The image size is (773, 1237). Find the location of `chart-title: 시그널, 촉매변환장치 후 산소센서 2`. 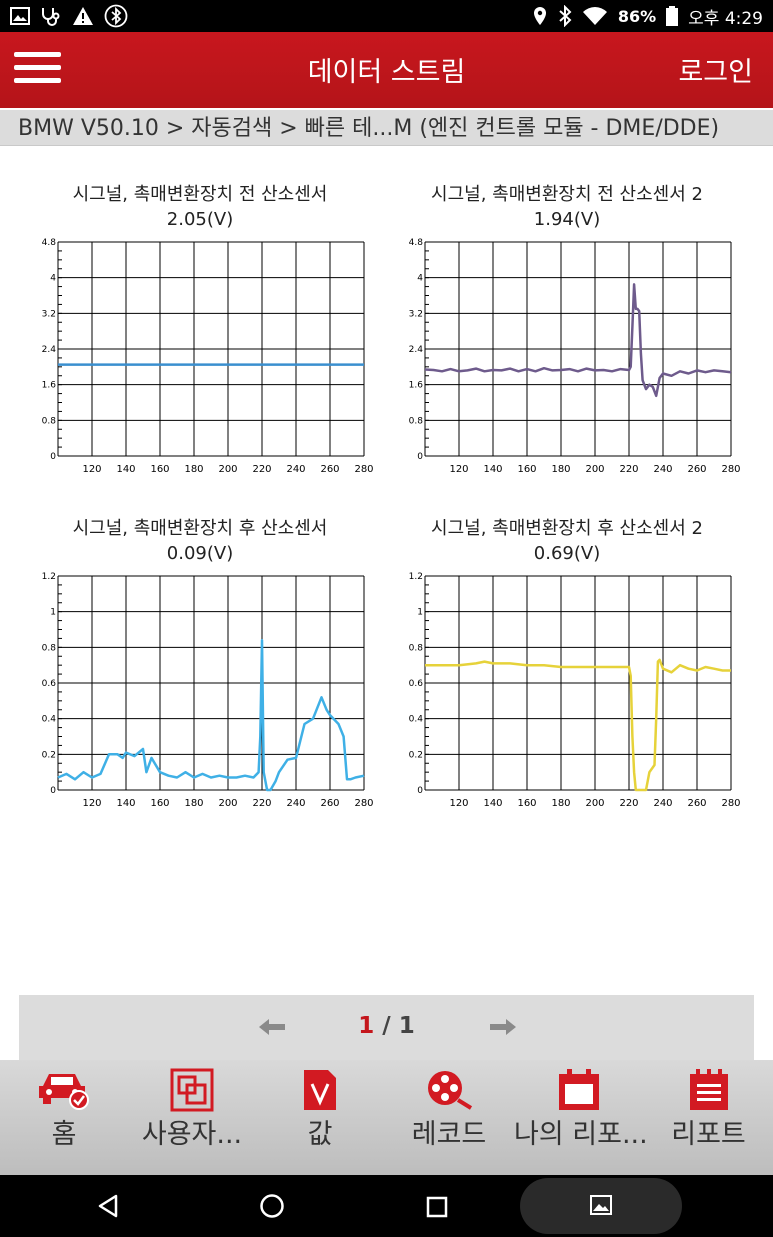

chart-title: 시그널, 촉매변환장치 후 산소센서 2 is located at coordinates (567, 528).